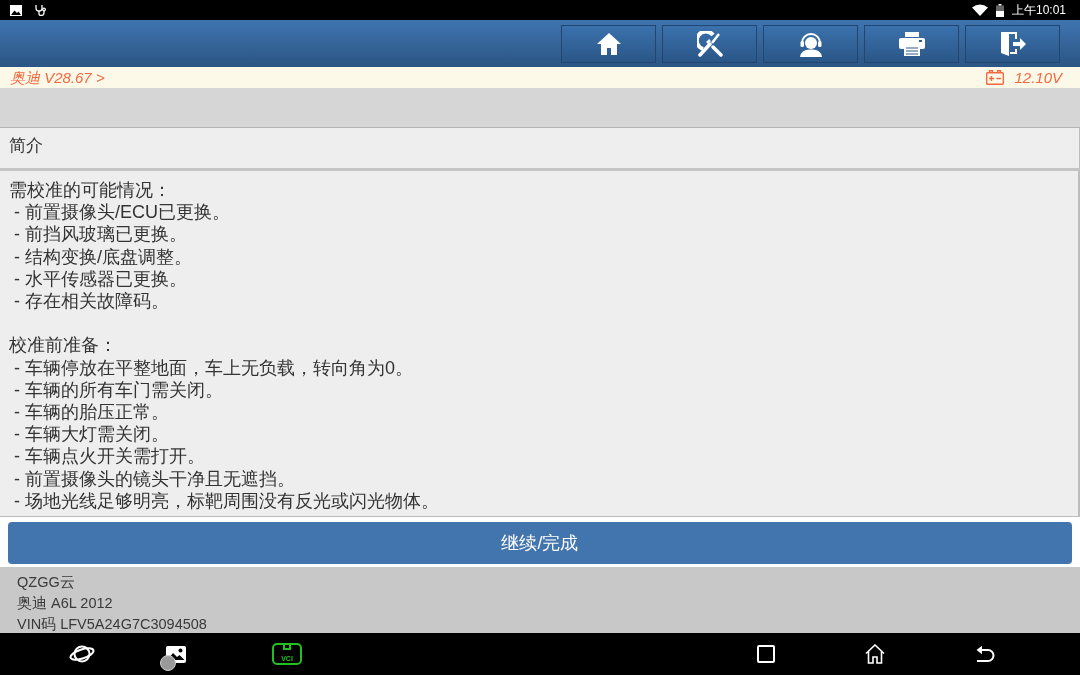  What do you see at coordinates (979, 10) in the screenshot?
I see `wifi-icon` at bounding box center [979, 10].